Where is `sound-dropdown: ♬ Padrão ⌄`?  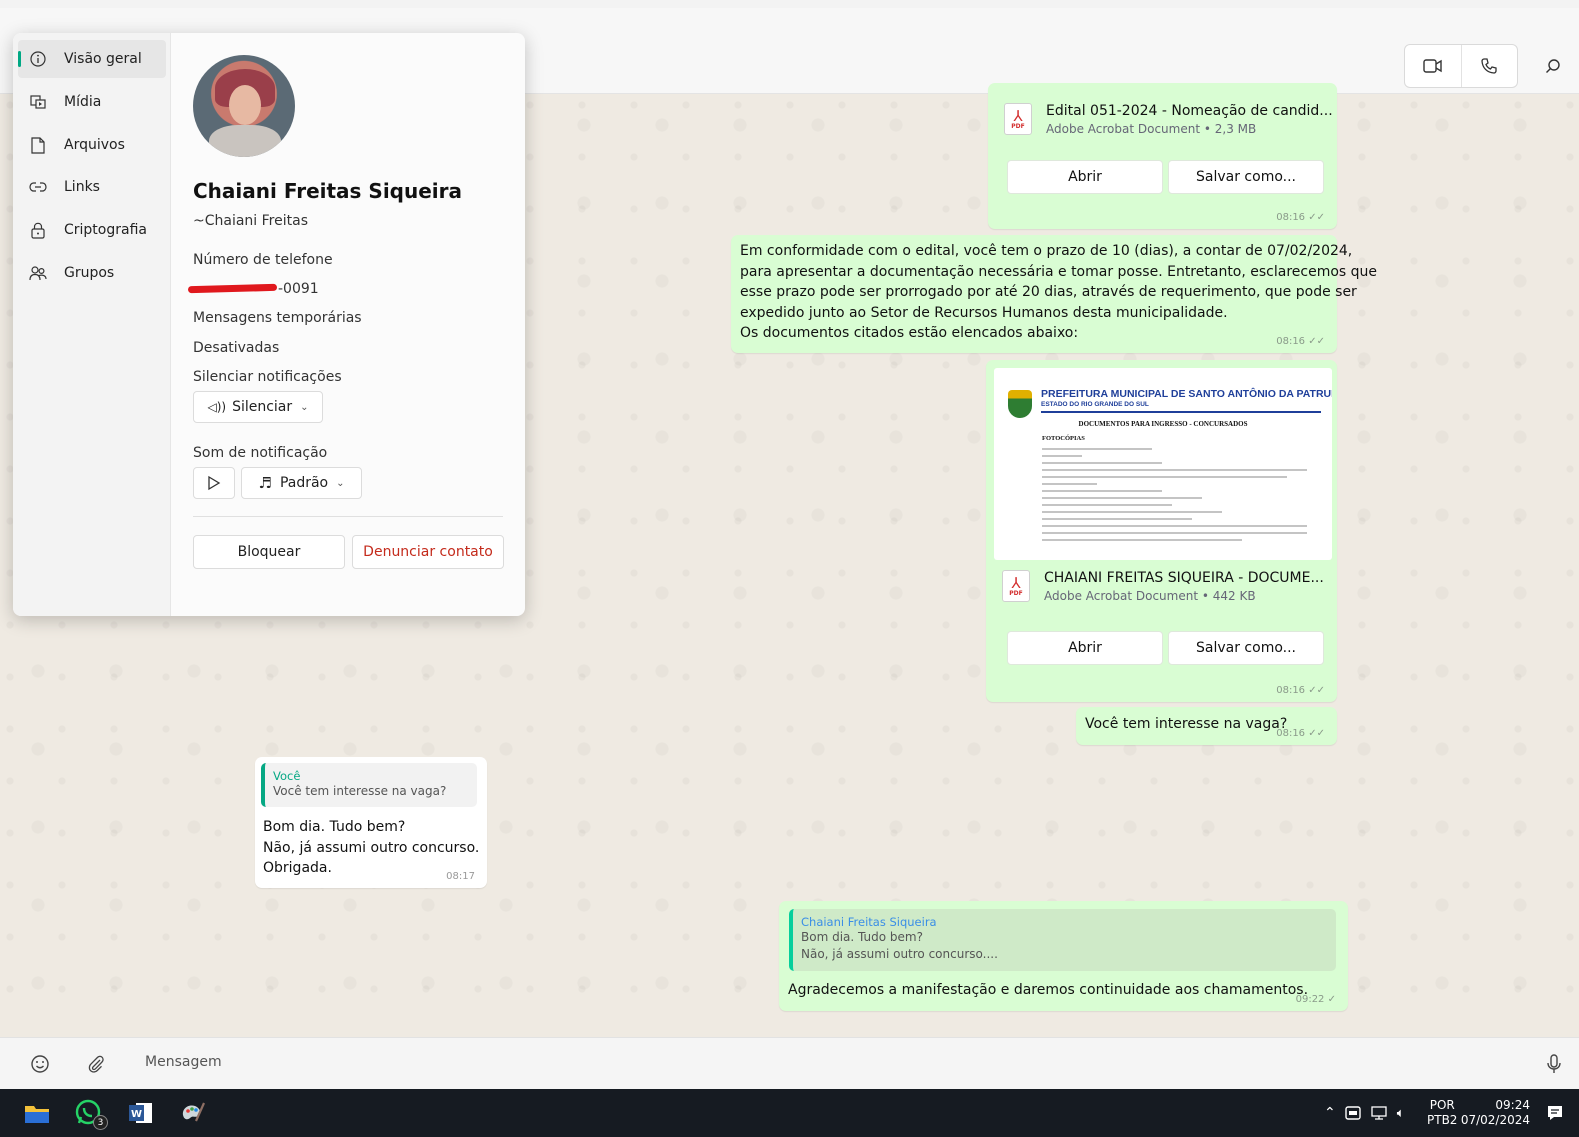
sound-dropdown: ♬ Padrão ⌄ is located at coordinates (301, 483).